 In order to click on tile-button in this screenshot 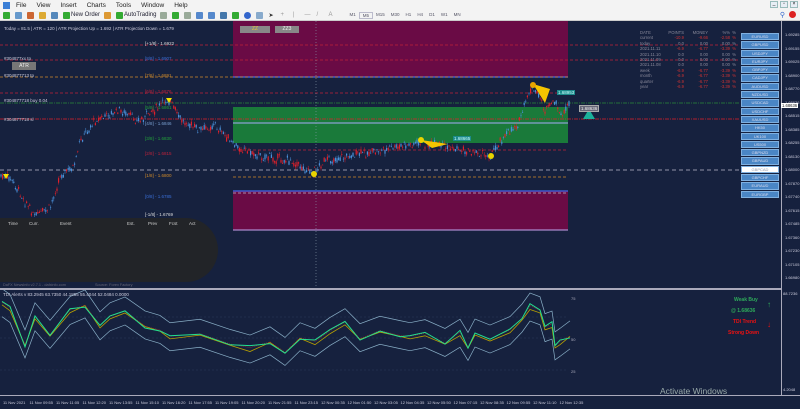, I will do `click(224, 15)`.